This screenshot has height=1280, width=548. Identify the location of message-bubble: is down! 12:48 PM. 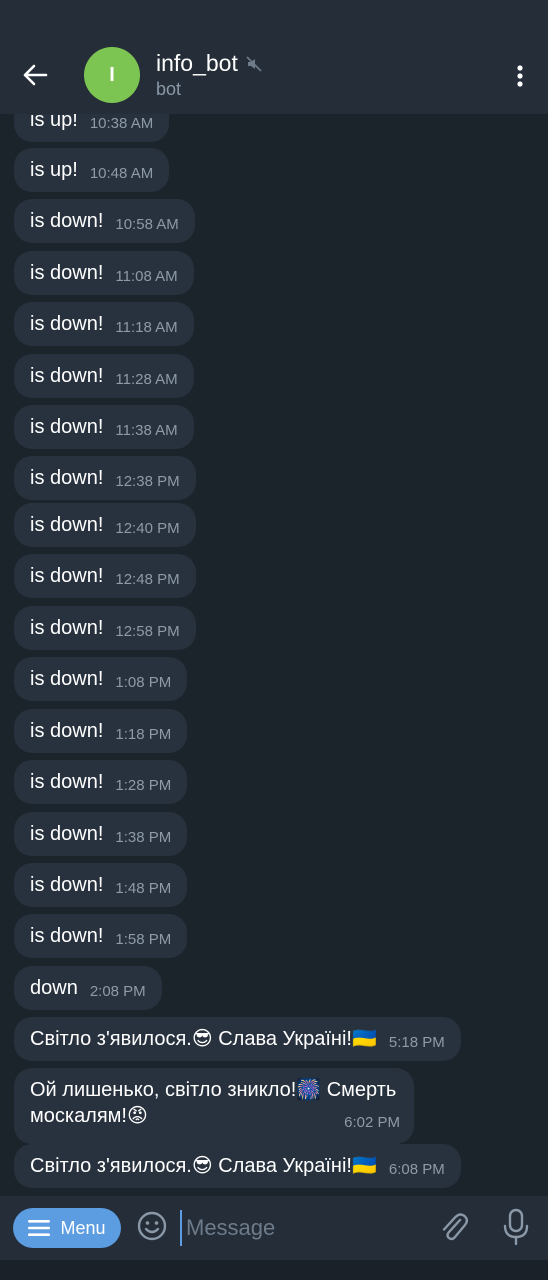
(105, 576).